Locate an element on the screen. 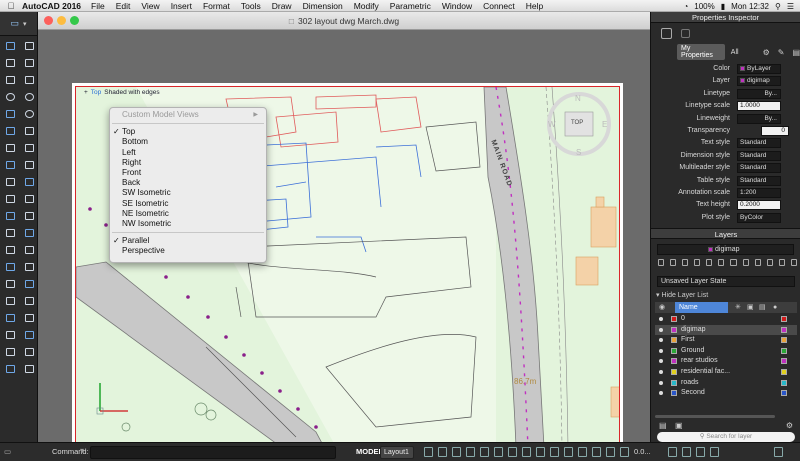  layer-lock-icon is located at coordinates (709, 262).